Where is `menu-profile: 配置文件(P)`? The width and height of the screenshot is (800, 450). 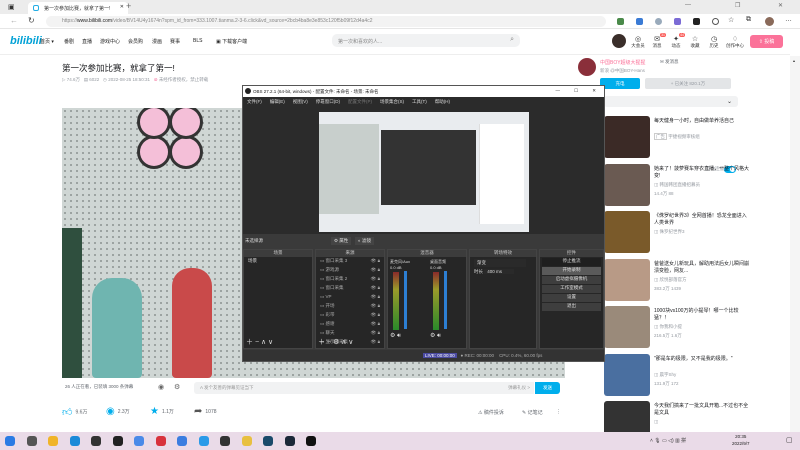 menu-profile: 配置文件(P) is located at coordinates (360, 101).